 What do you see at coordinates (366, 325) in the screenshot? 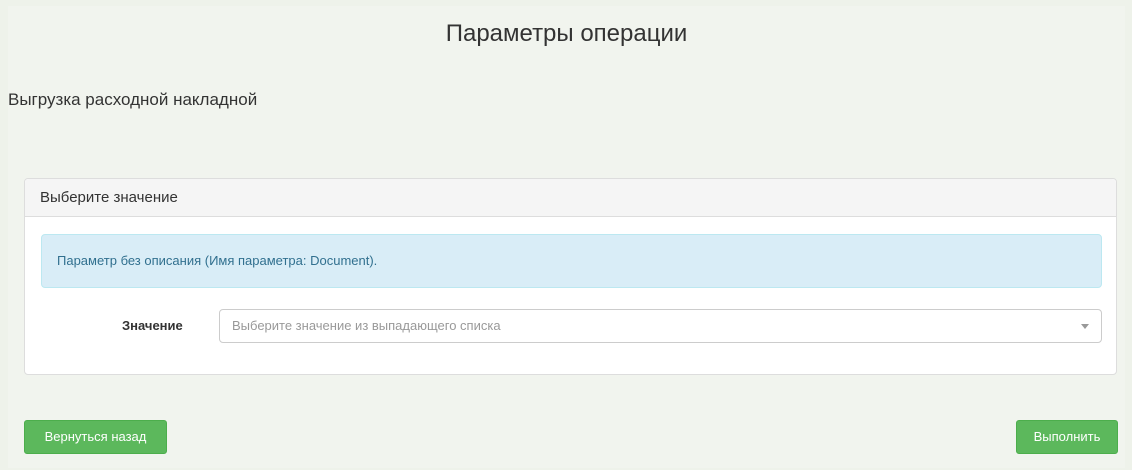
I see `value-select-placeholder: Выберите значение из выпадающего списка` at bounding box center [366, 325].